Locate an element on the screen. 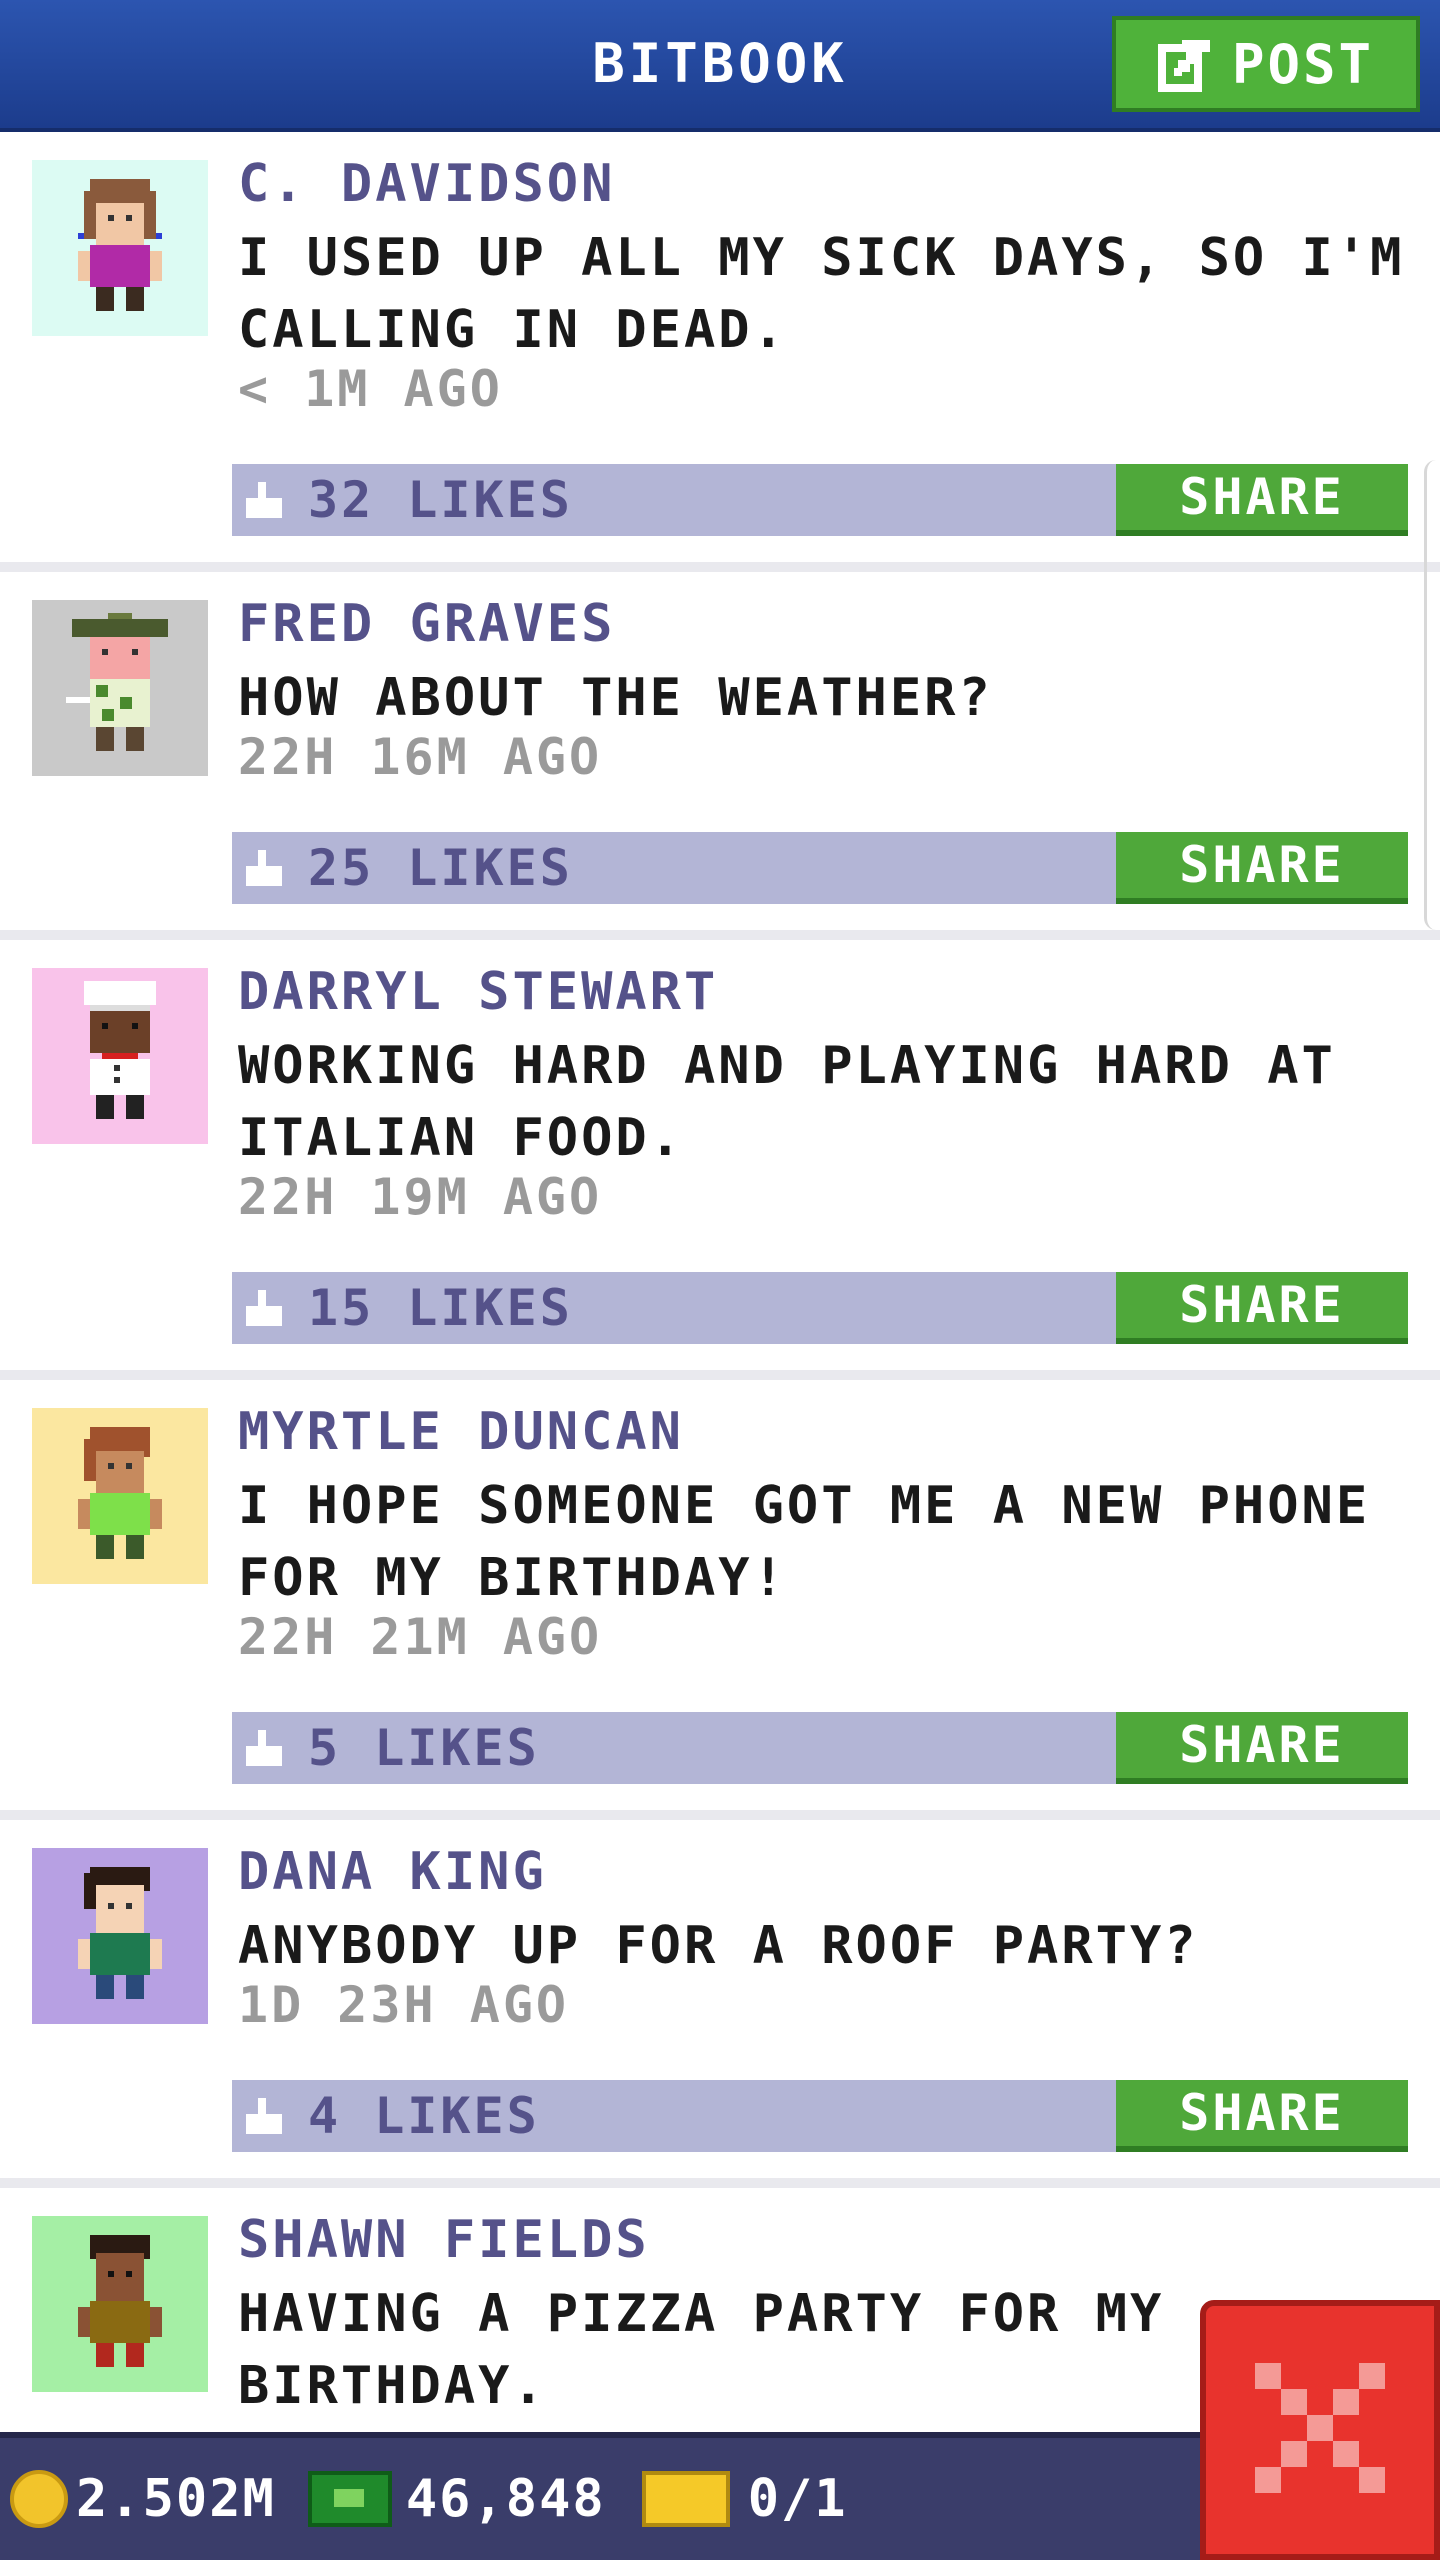 This screenshot has height=2560, width=1440. app-header: BITBOOK POST is located at coordinates (720, 66).